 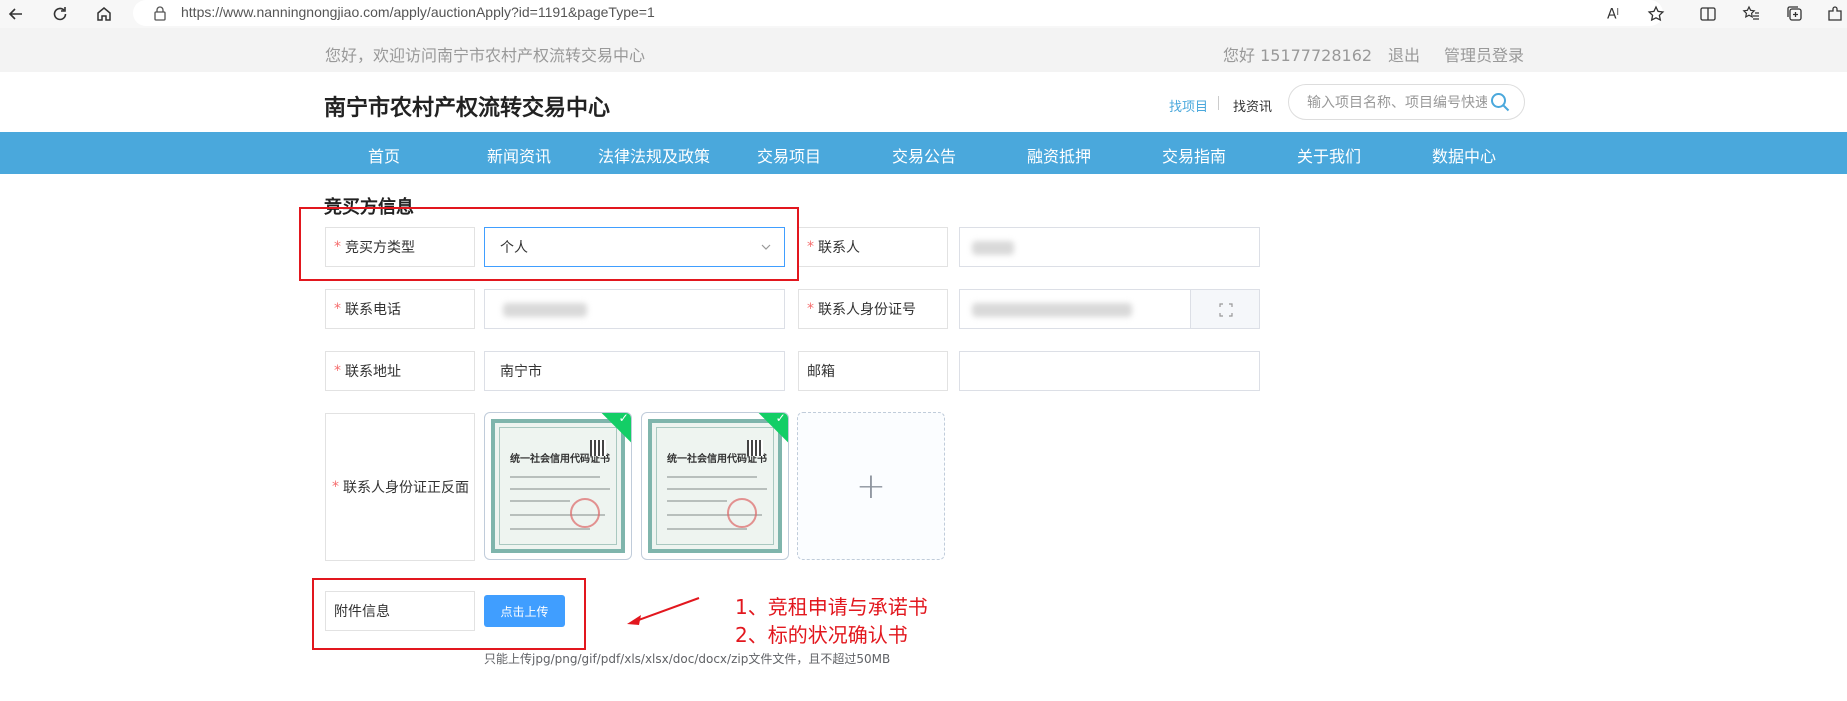 I want to click on uploaded-image-2: 统一社会信用代码证书 ✓, so click(x=715, y=486).